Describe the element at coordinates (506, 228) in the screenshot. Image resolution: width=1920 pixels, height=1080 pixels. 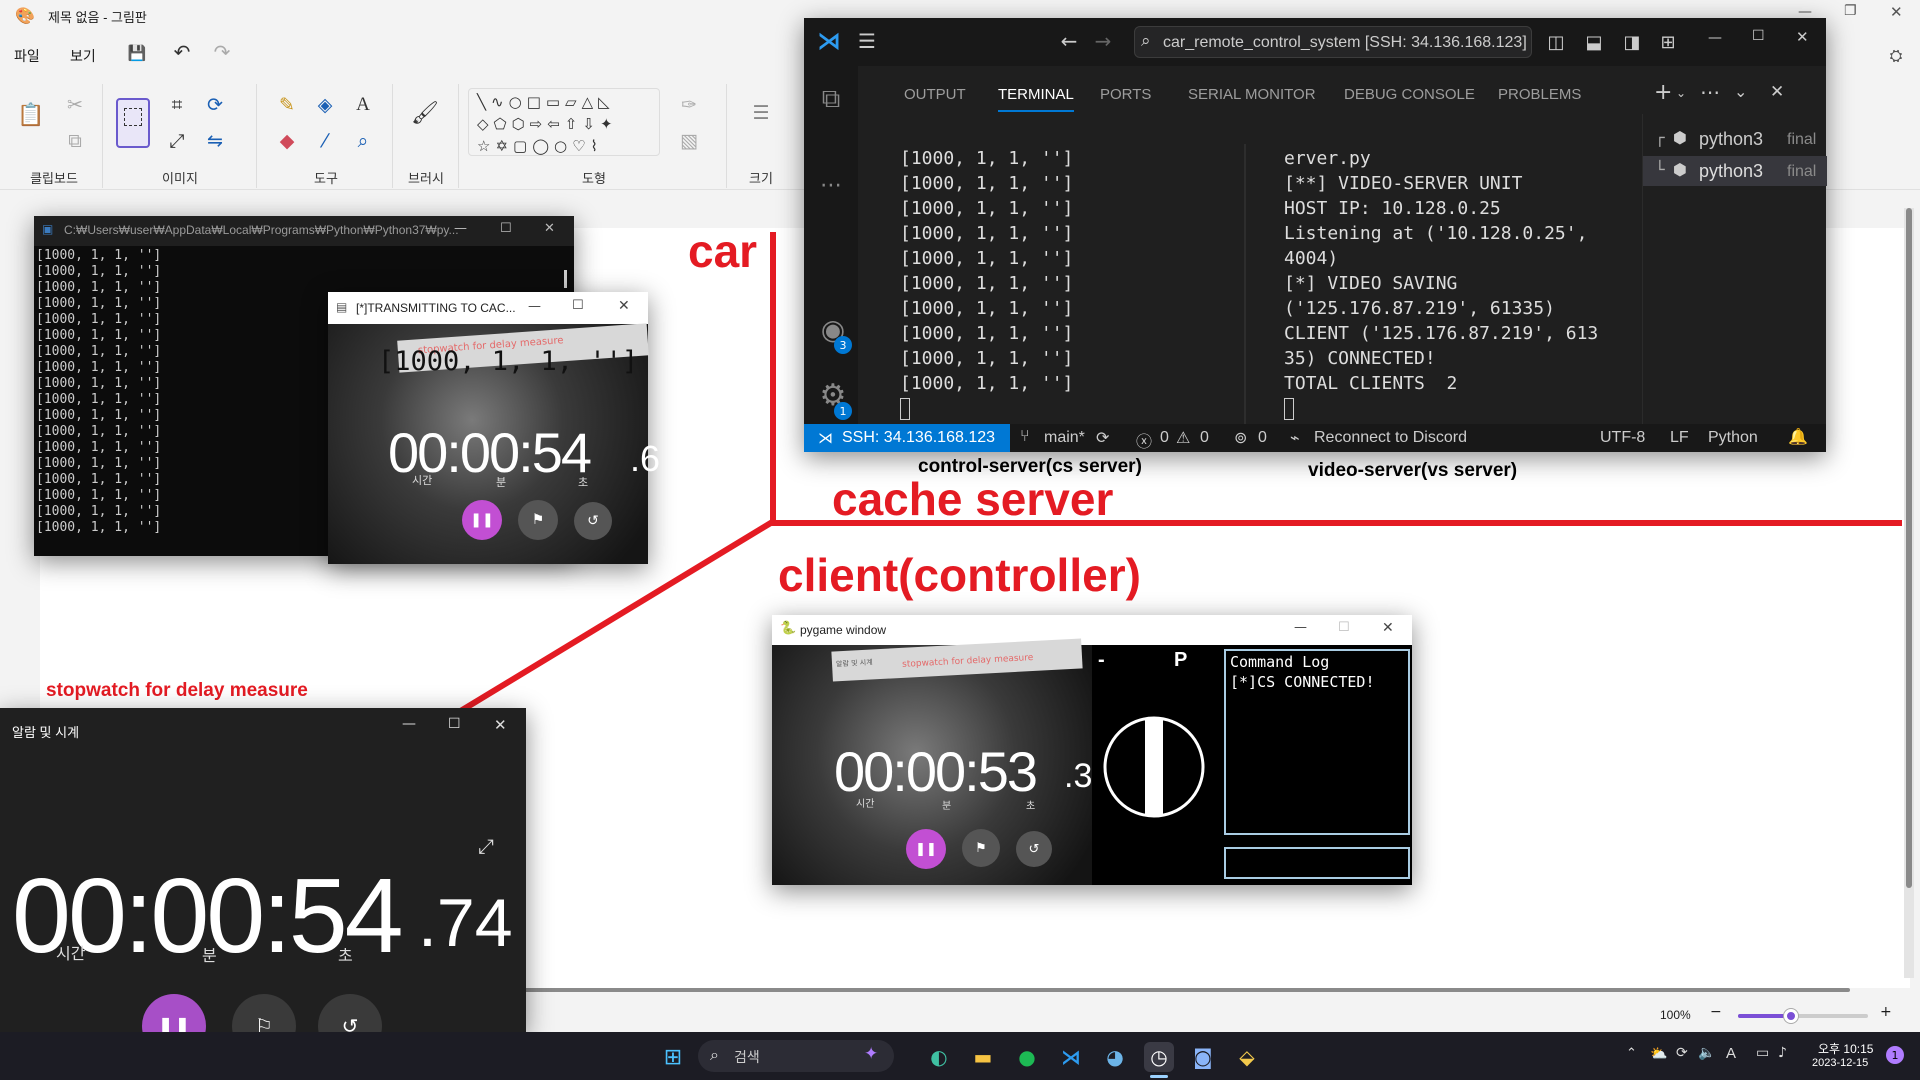
I see `console-maximize-button: ☐` at that location.